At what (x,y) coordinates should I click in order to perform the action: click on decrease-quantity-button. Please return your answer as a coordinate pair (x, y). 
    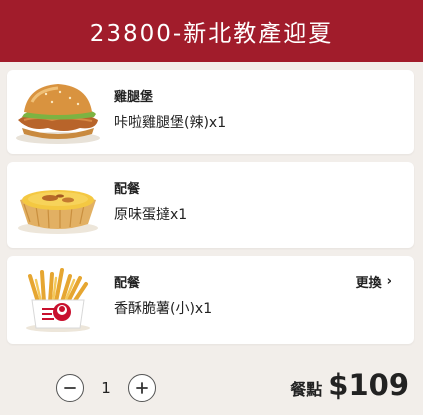
    Looking at the image, I should click on (70, 388).